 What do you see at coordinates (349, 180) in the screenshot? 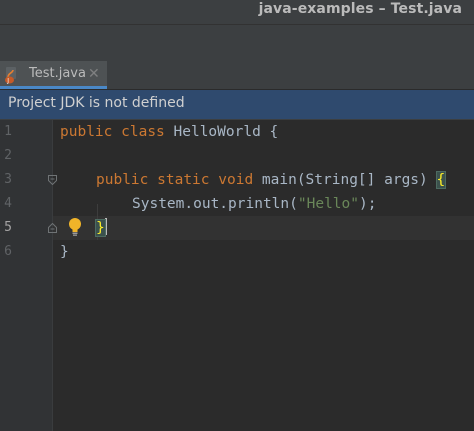
I see `method-signature: main(String[] args)` at bounding box center [349, 180].